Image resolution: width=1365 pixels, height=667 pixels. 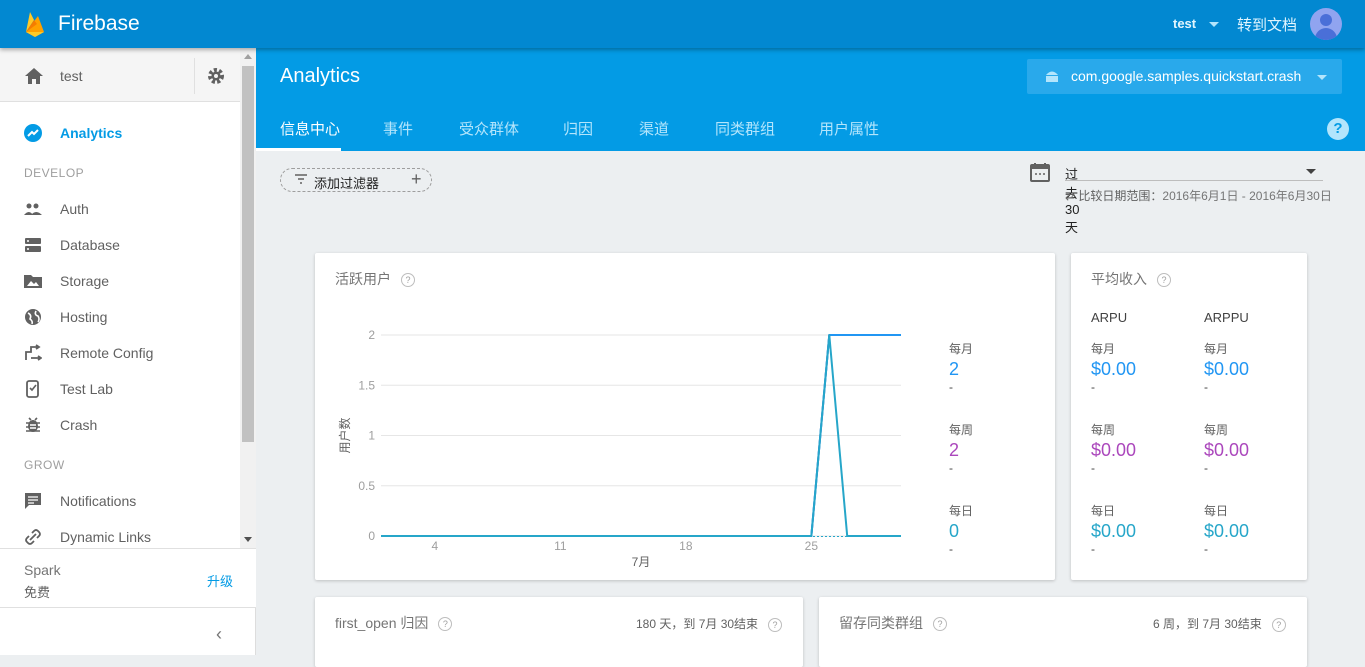 I want to click on remote-config-icon, so click(x=33, y=352).